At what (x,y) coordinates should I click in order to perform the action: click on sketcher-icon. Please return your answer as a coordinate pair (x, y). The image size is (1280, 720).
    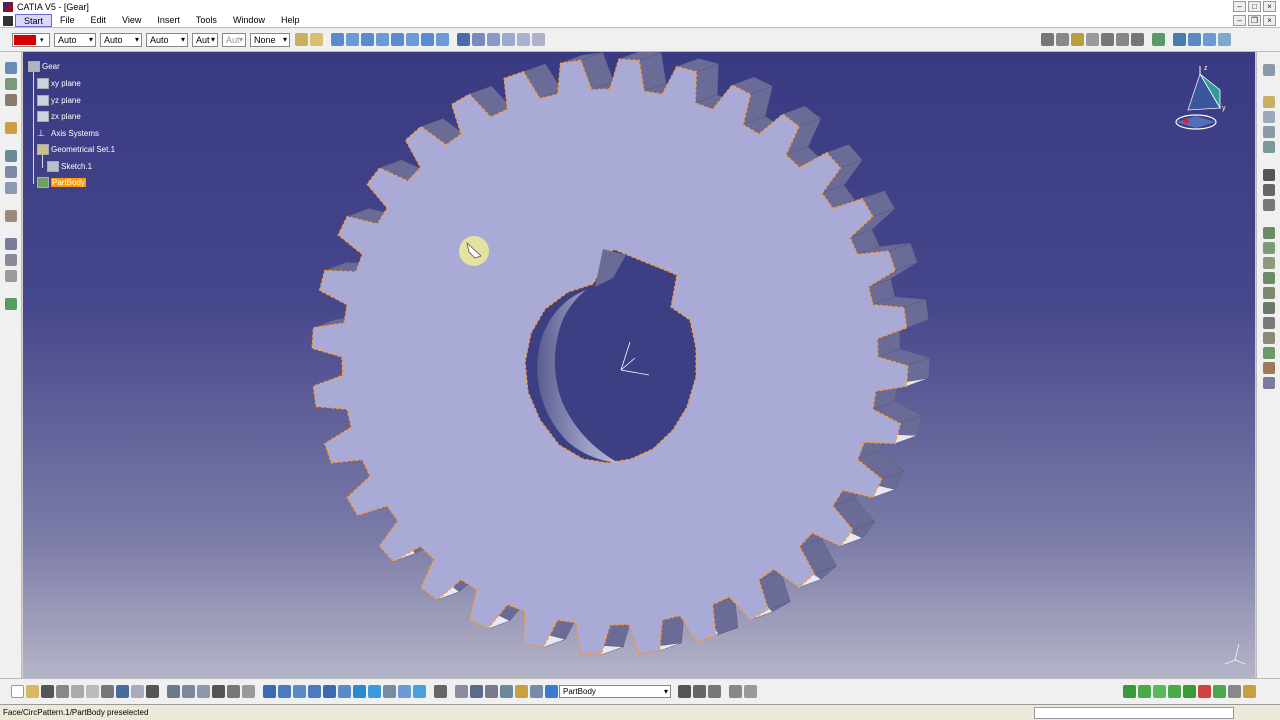
    Looking at the image, I should click on (10, 68).